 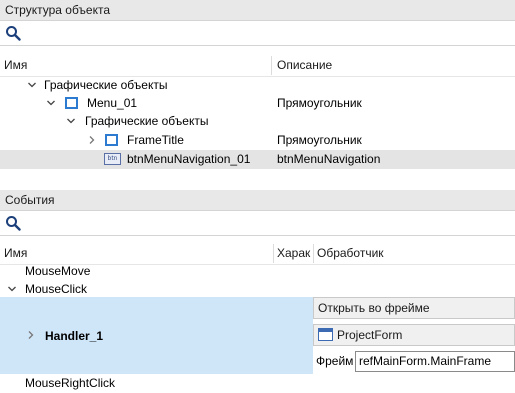 What do you see at coordinates (58, 271) in the screenshot?
I see `event-label: MouseMove` at bounding box center [58, 271].